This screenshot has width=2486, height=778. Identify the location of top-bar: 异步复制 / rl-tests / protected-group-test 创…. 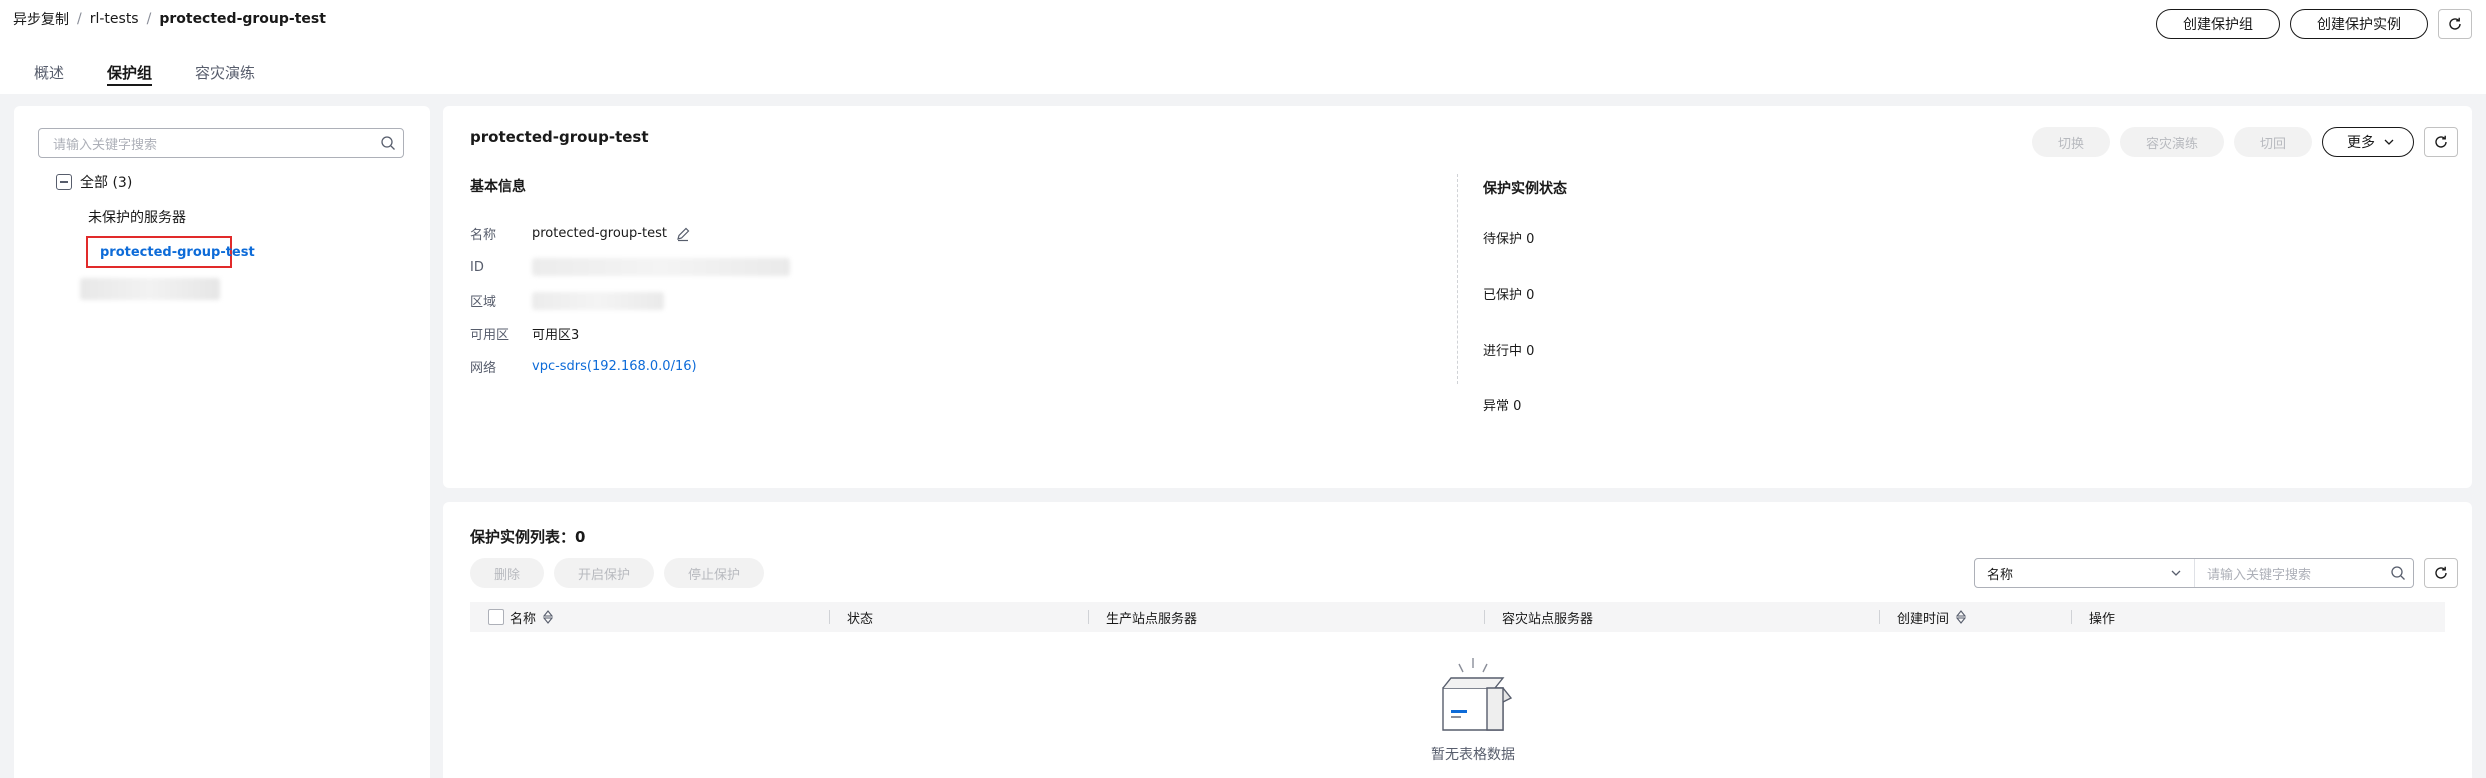
(1243, 23).